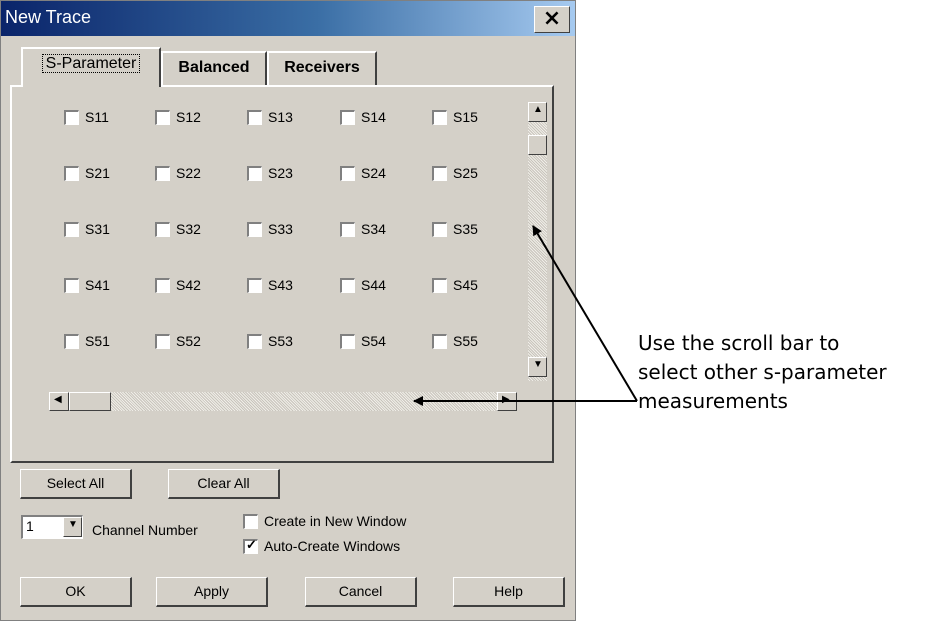 This screenshot has width=929, height=621. What do you see at coordinates (91, 63) in the screenshot?
I see `tab-label: S-Parameter` at bounding box center [91, 63].